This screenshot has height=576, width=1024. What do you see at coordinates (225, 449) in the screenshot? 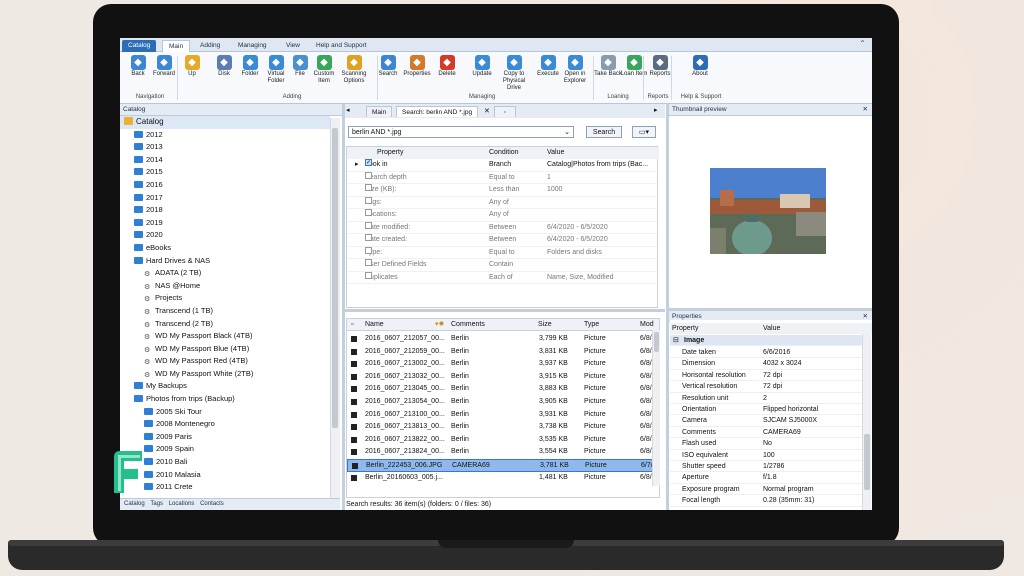
I see `tree-item: 2009 Spain` at bounding box center [225, 449].